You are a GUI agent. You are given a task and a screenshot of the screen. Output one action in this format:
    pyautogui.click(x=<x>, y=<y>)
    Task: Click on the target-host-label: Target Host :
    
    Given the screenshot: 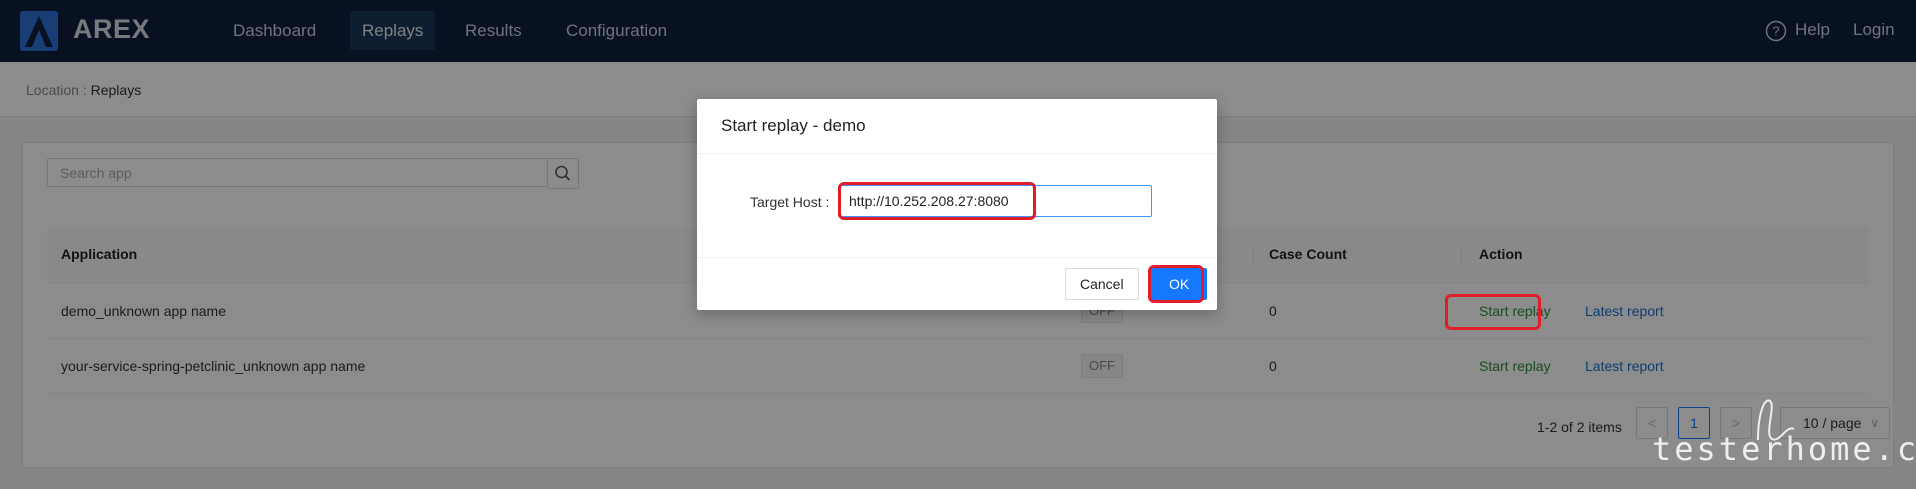 What is the action you would take?
    pyautogui.click(x=790, y=202)
    